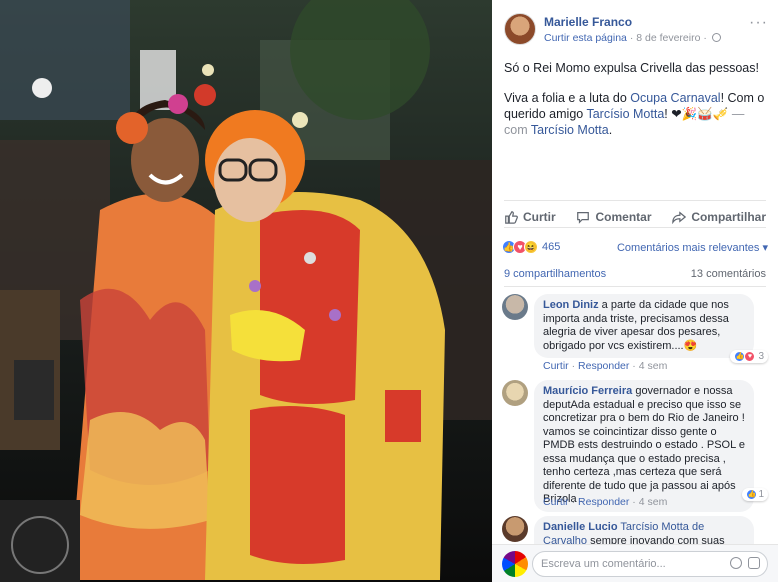  What do you see at coordinates (761, 494) in the screenshot?
I see `comment-reaction-count: 1` at bounding box center [761, 494].